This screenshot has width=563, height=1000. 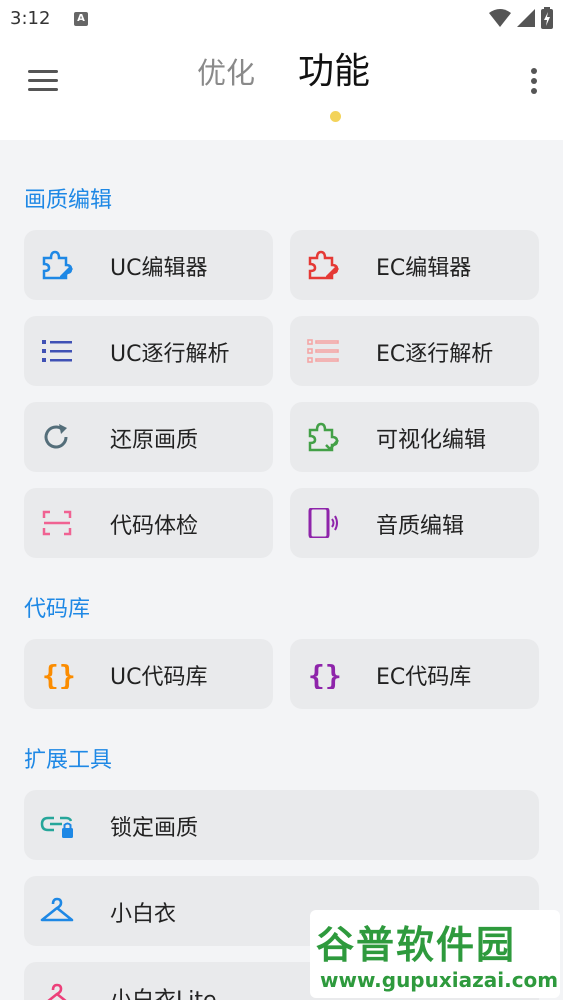 I want to click on cell-signal-icon, so click(x=526, y=18).